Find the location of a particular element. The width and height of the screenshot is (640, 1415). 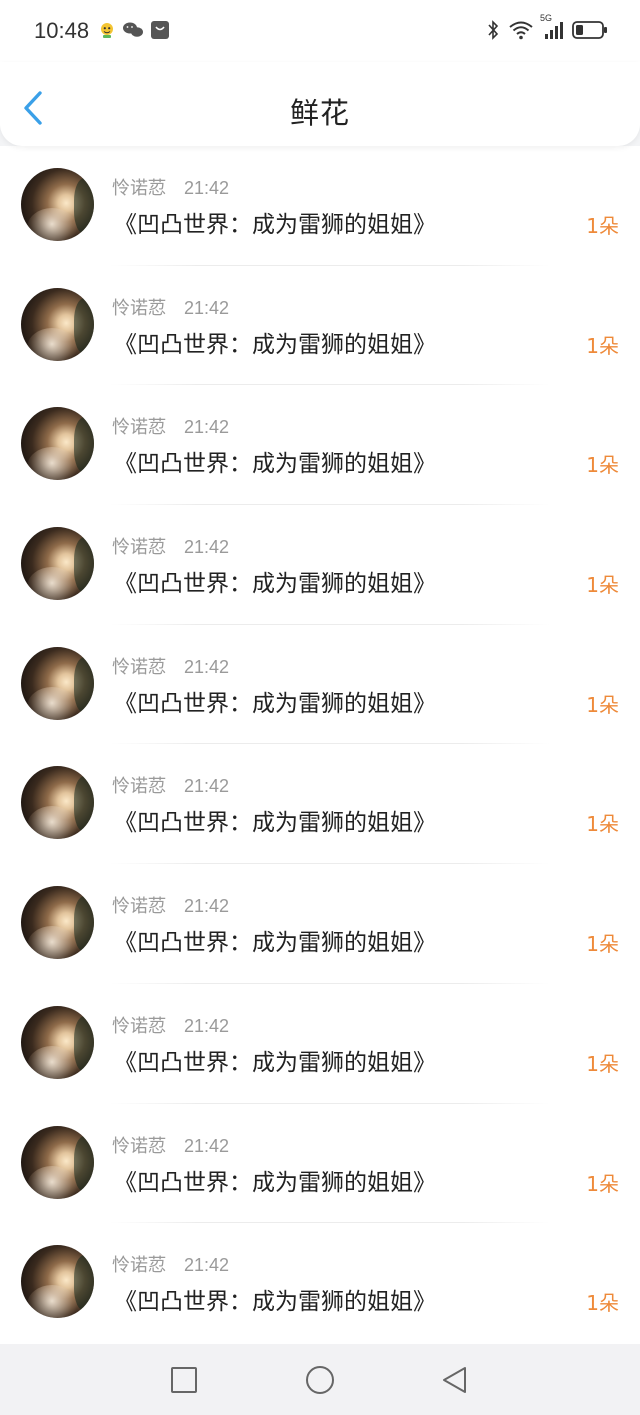

navigation-bar is located at coordinates (320, 1379).